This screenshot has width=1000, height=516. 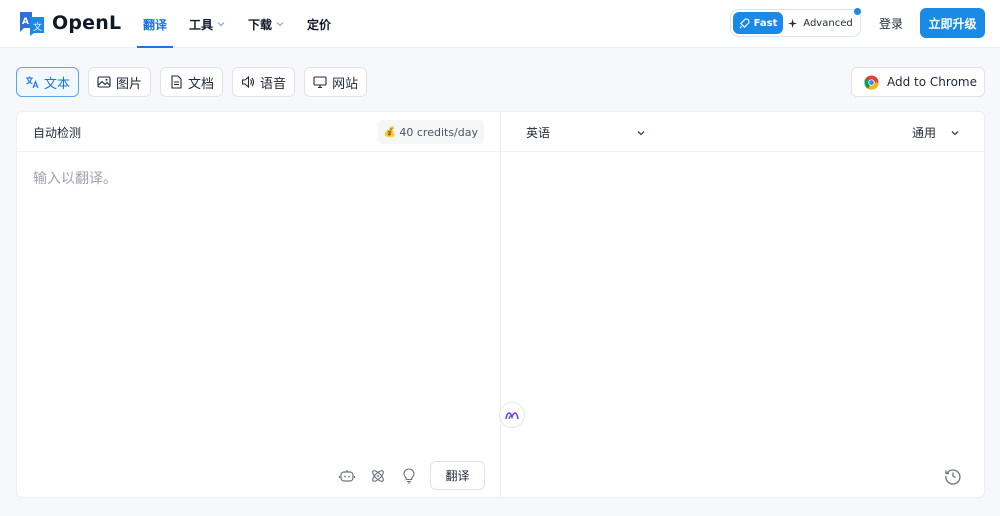 What do you see at coordinates (538, 133) in the screenshot?
I see `target-language-label: 英语` at bounding box center [538, 133].